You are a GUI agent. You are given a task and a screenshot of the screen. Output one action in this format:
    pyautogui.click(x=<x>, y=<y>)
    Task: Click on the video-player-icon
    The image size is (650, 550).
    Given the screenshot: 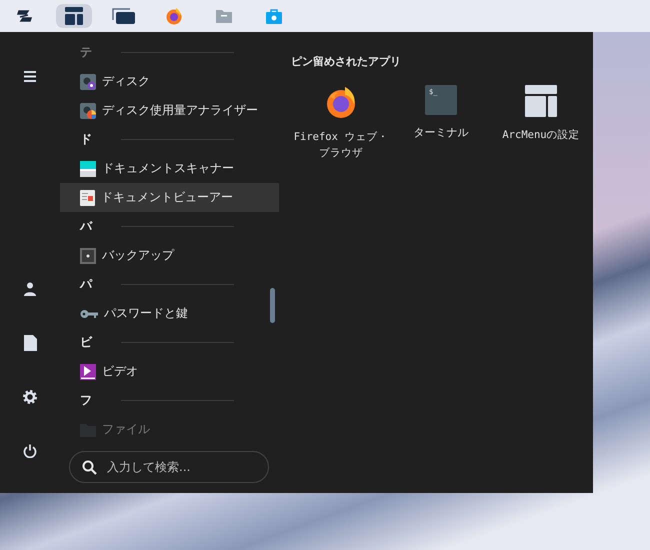 What is the action you would take?
    pyautogui.click(x=88, y=372)
    